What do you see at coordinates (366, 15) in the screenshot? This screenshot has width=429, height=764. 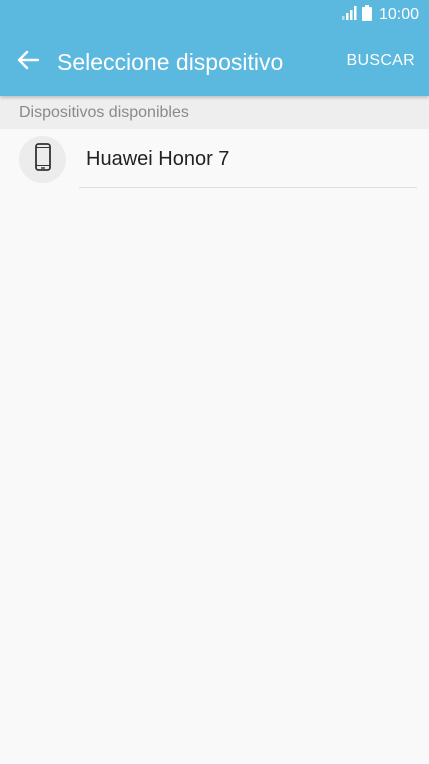 I see `battery-icon` at bounding box center [366, 15].